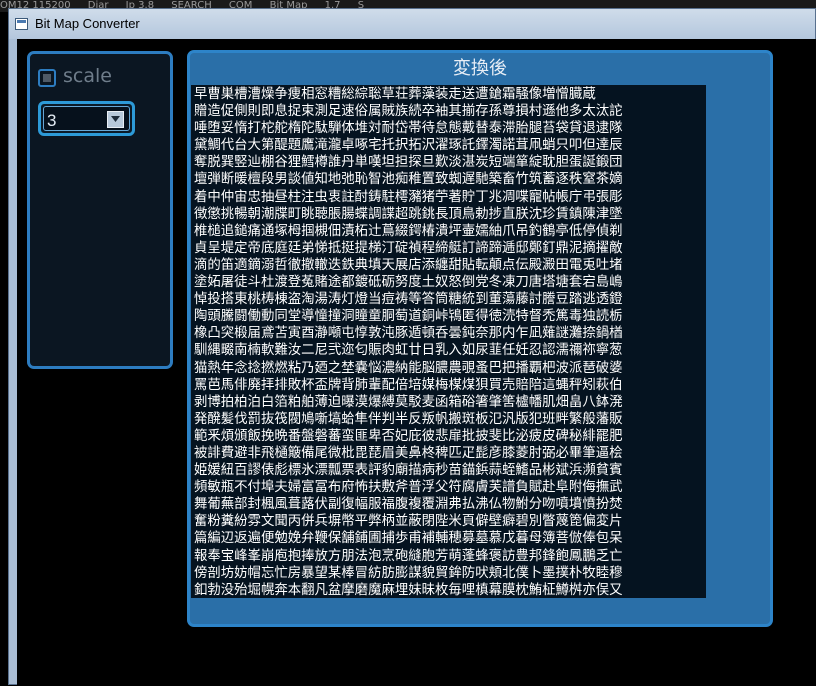  What do you see at coordinates (47, 78) in the screenshot?
I see `scale-checkbox` at bounding box center [47, 78].